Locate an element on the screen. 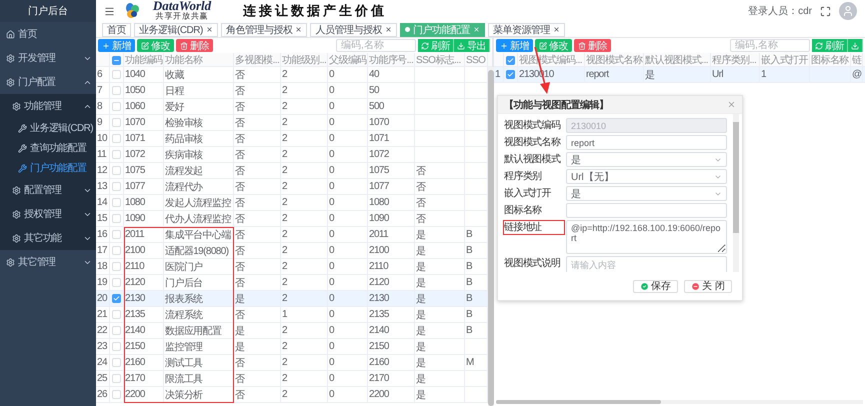 This screenshot has height=406, width=865. select-field: Url【无】 is located at coordinates (646, 176).